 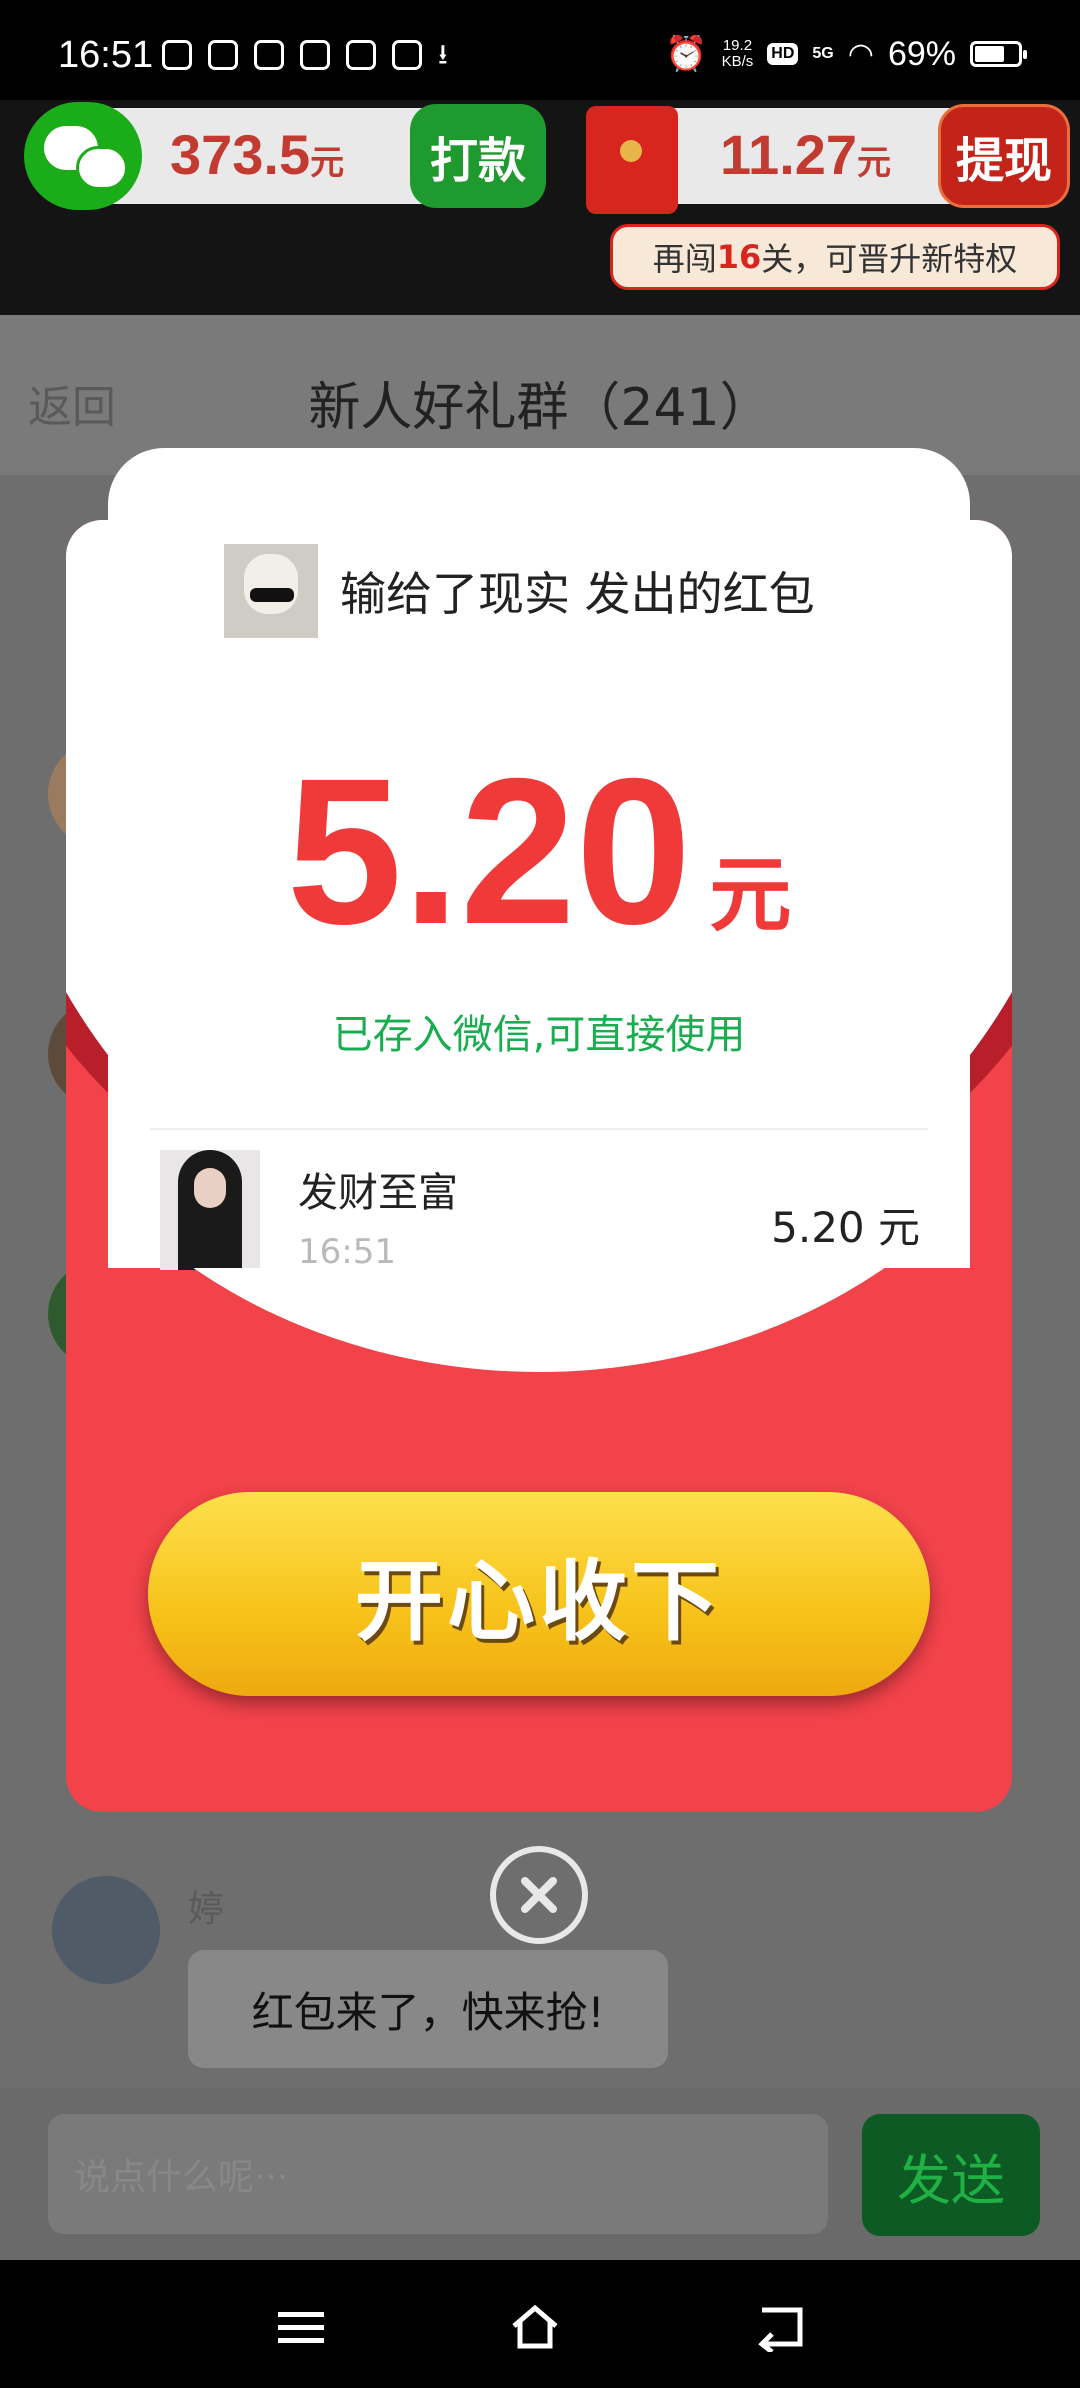 What do you see at coordinates (806, 154) in the screenshot?
I see `redpacket-balance: 11.27元` at bounding box center [806, 154].